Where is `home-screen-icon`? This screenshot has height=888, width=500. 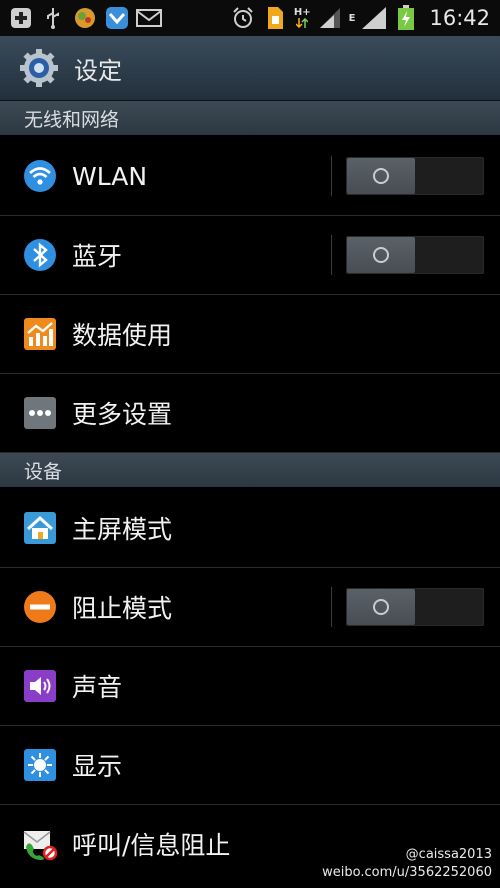
home-screen-icon is located at coordinates (40, 528).